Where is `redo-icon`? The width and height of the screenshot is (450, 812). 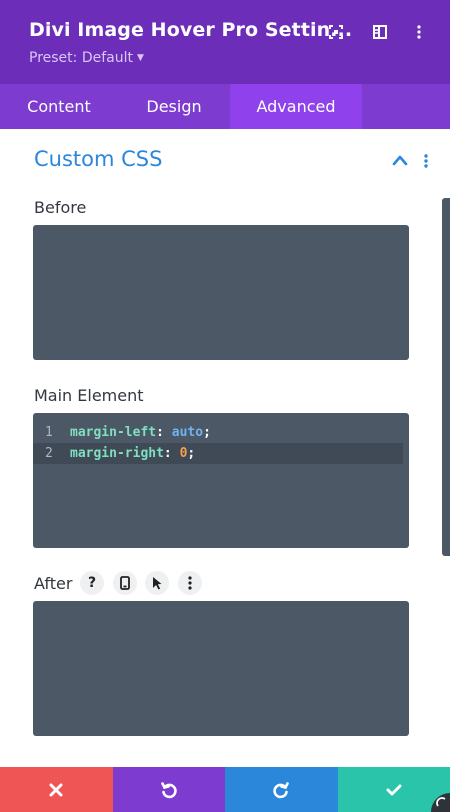
redo-icon is located at coordinates (281, 789).